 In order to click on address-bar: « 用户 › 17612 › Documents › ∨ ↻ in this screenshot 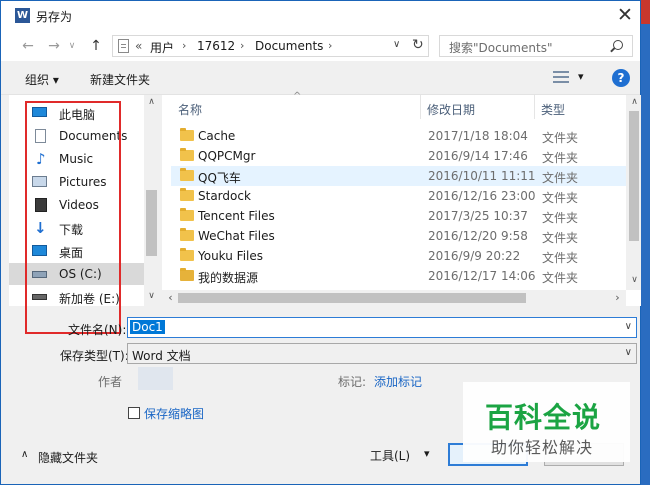, I will do `click(270, 46)`.